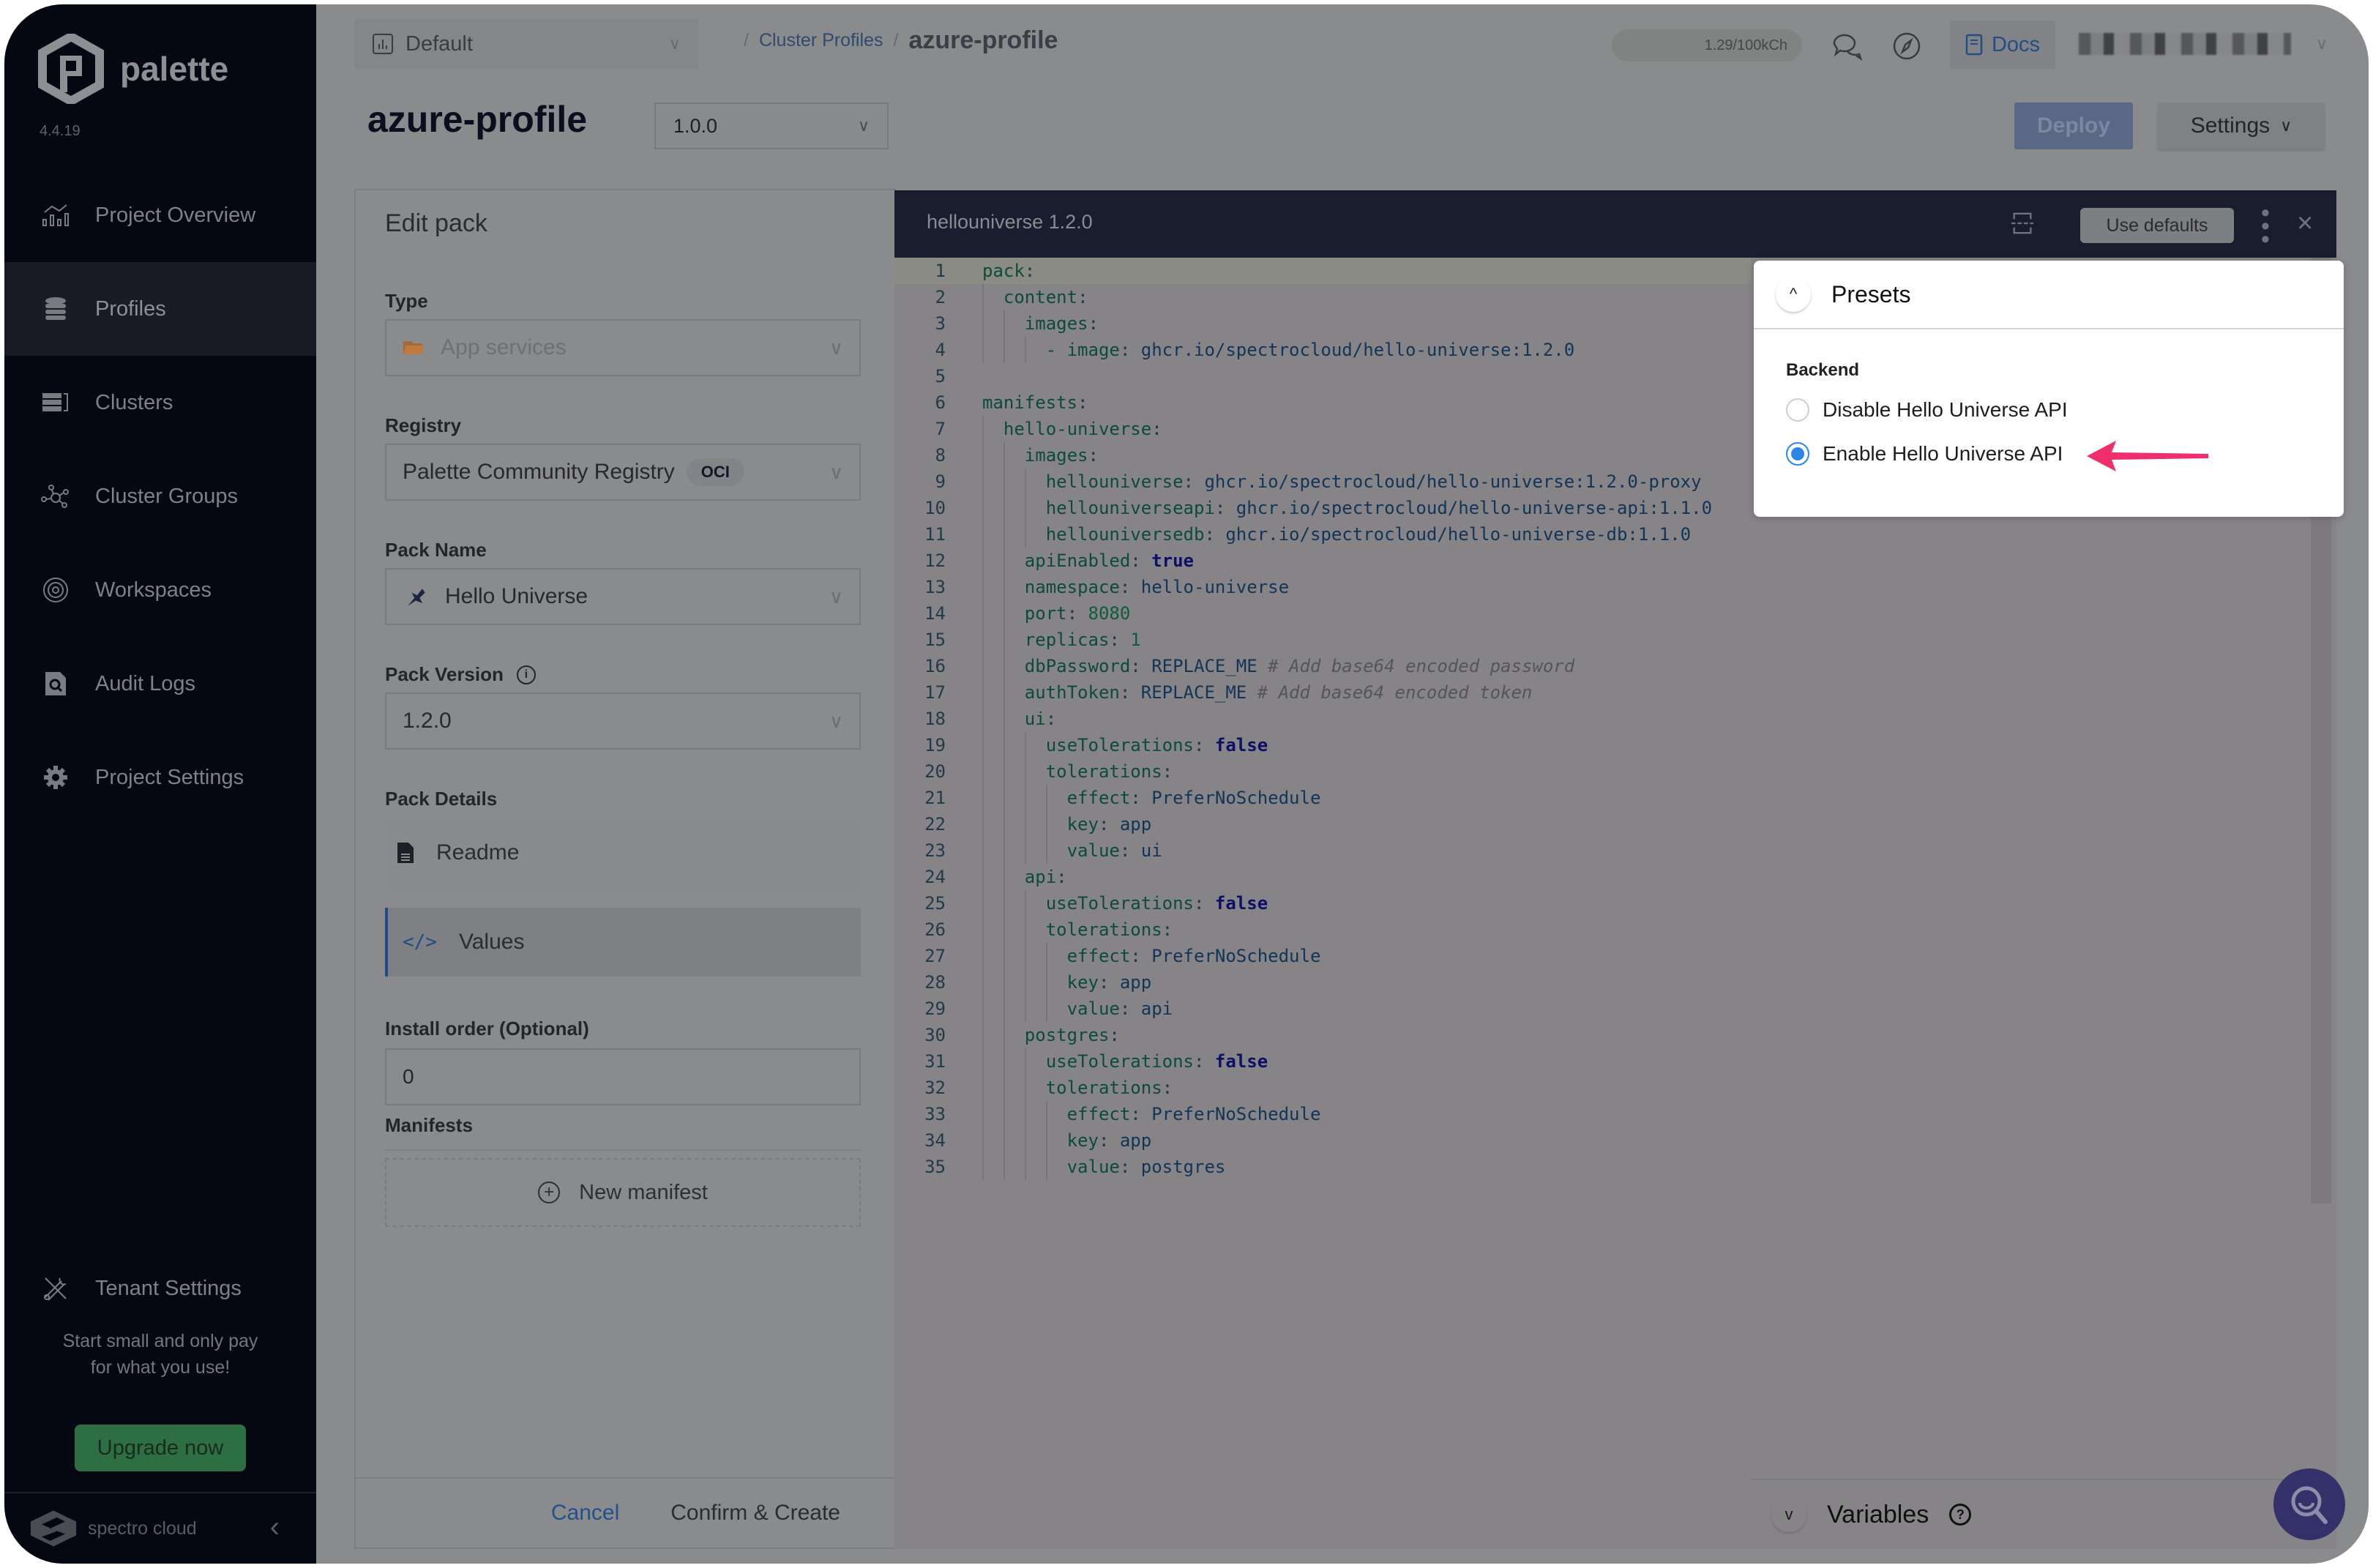 This screenshot has height=1568, width=2373. Describe the element at coordinates (715, 472) in the screenshot. I see `oci-badge: OCI` at that location.